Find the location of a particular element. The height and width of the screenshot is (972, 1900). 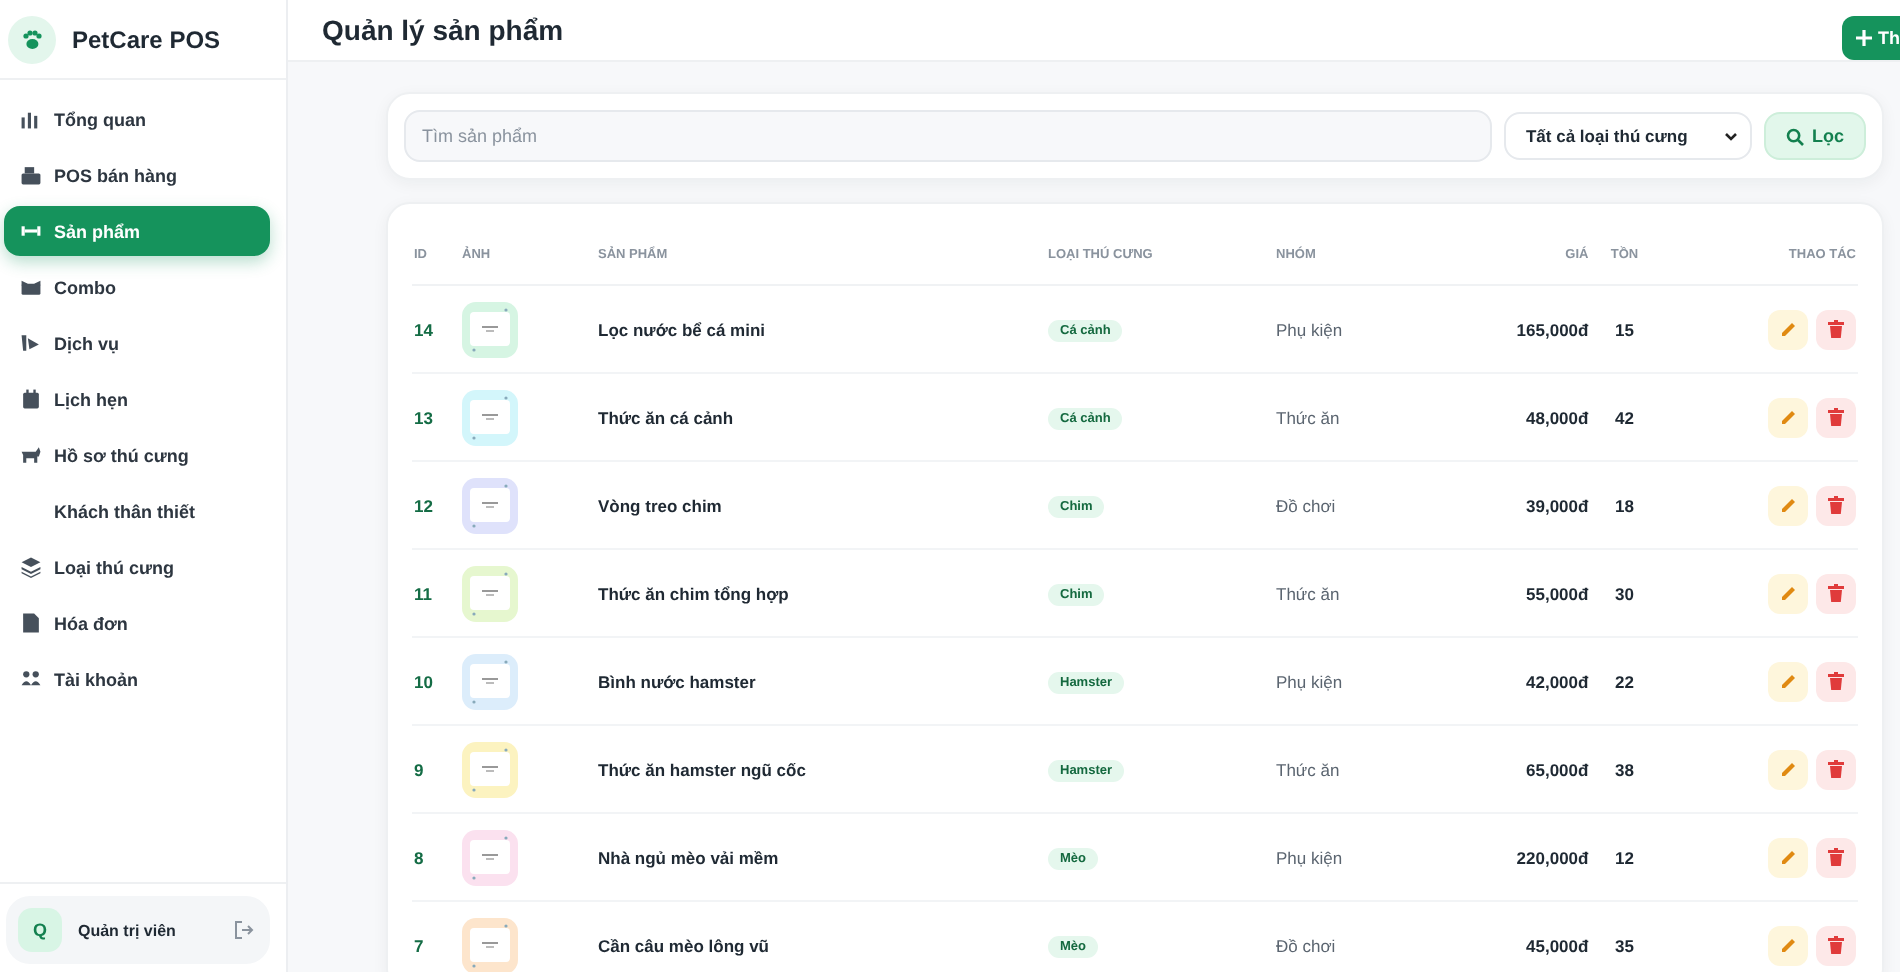

stock-cell: 42 is located at coordinates (1624, 417).